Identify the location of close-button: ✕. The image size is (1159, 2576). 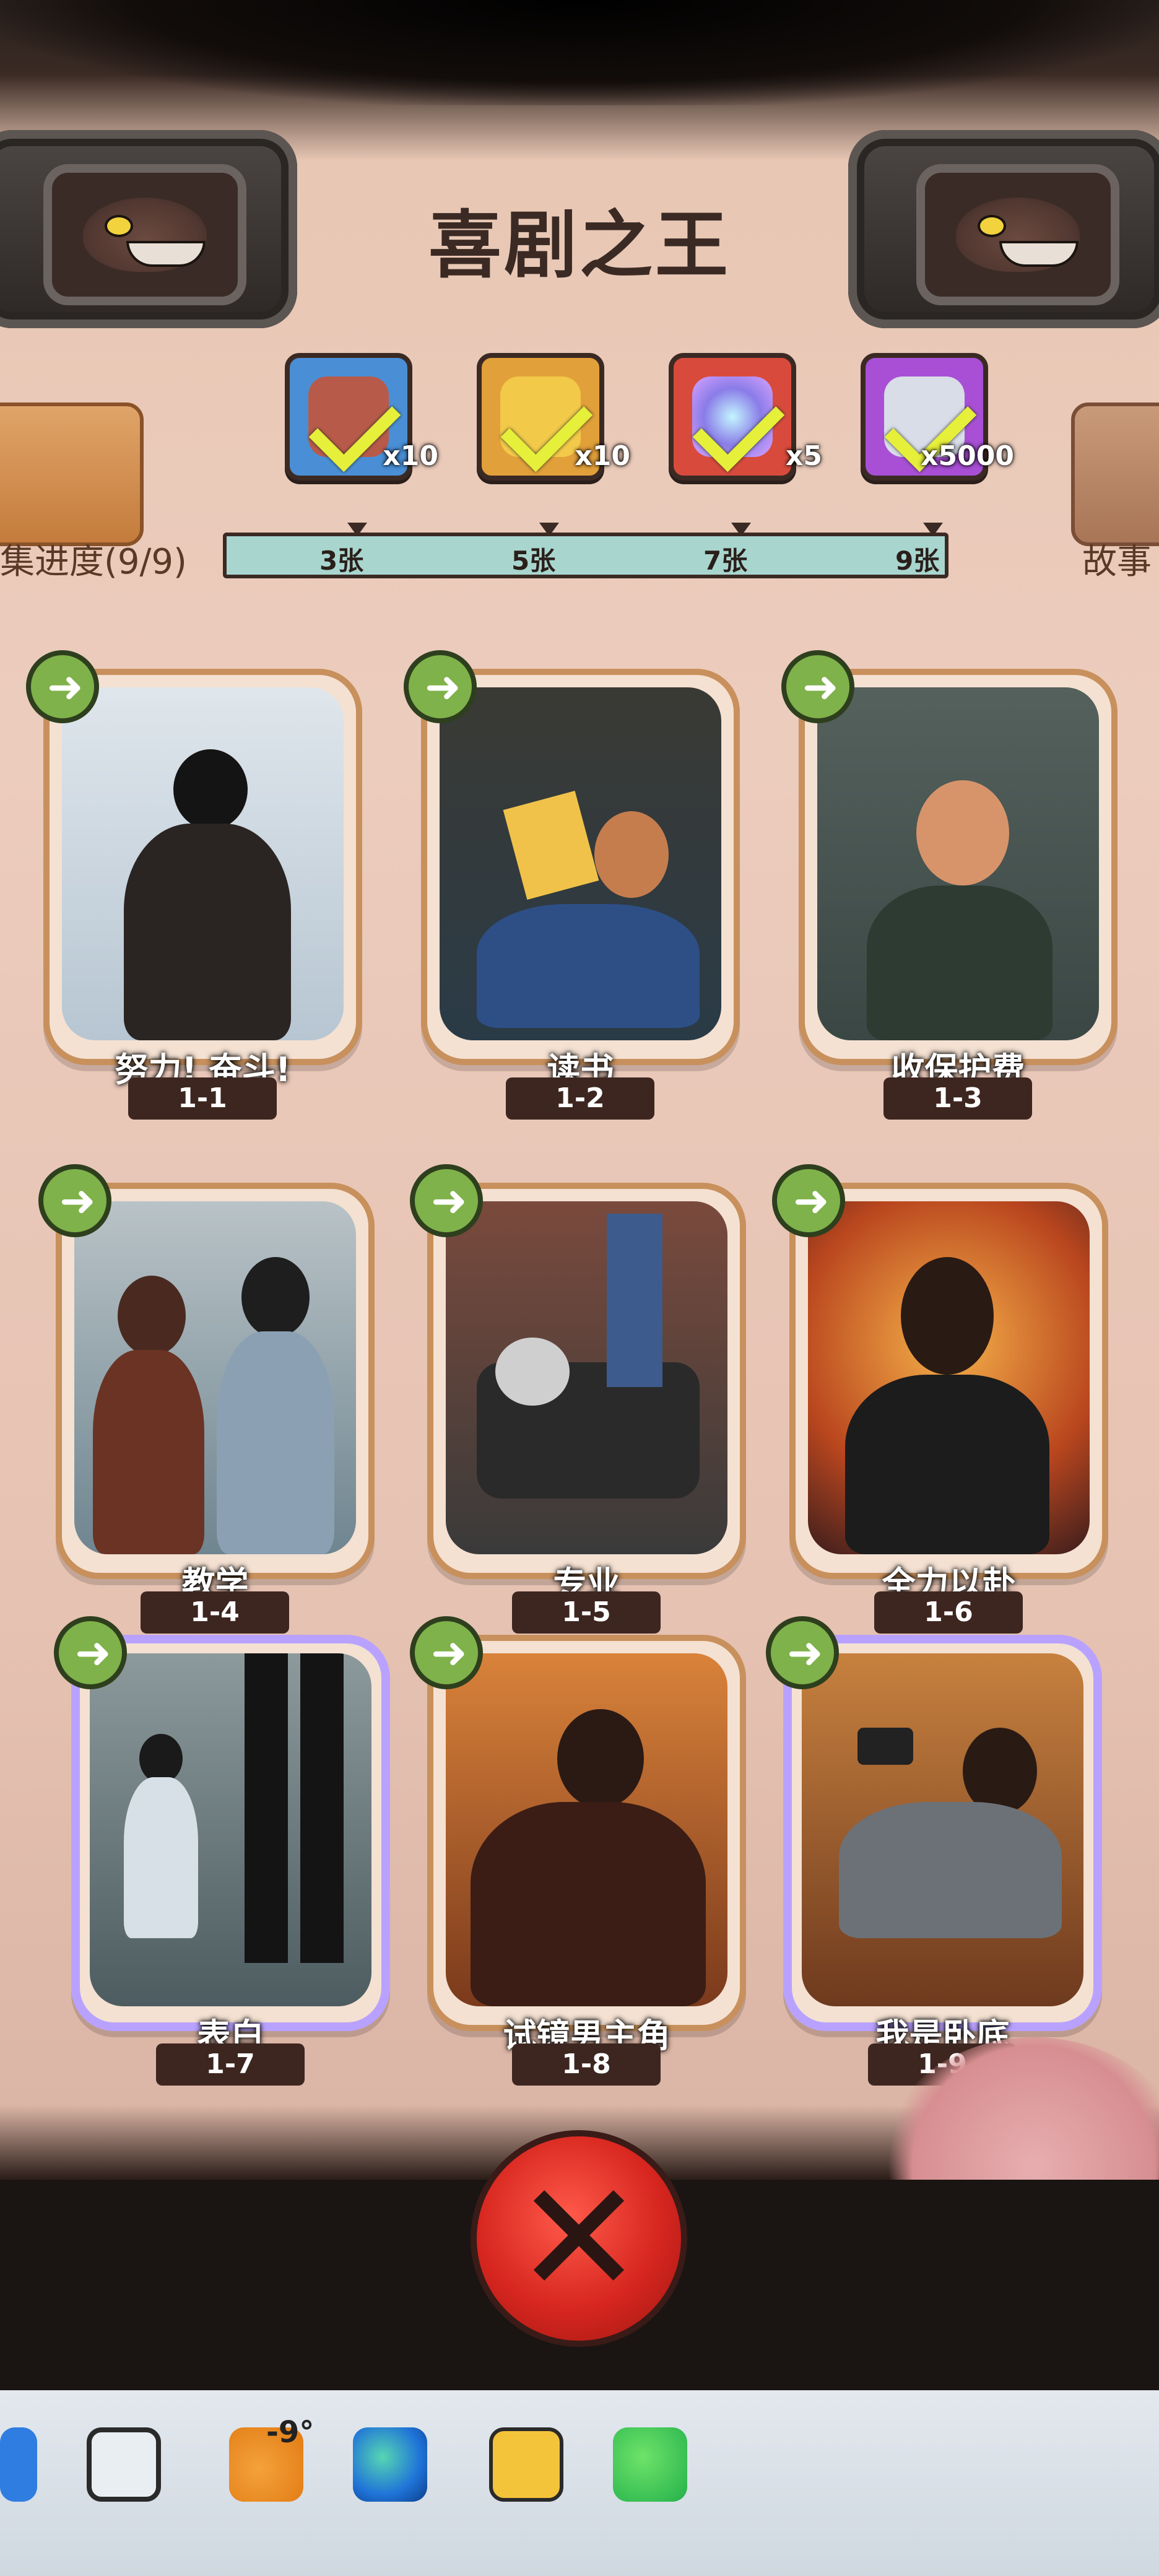
(579, 2238).